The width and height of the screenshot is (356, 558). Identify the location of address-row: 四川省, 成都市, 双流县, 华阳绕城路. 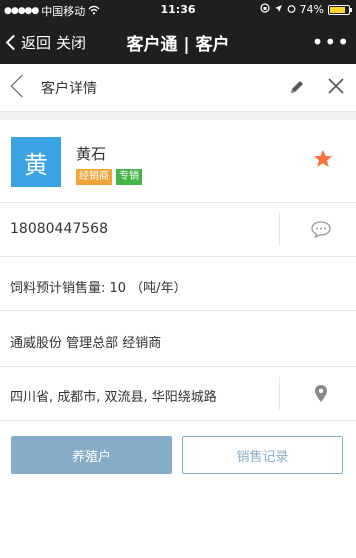
(178, 394).